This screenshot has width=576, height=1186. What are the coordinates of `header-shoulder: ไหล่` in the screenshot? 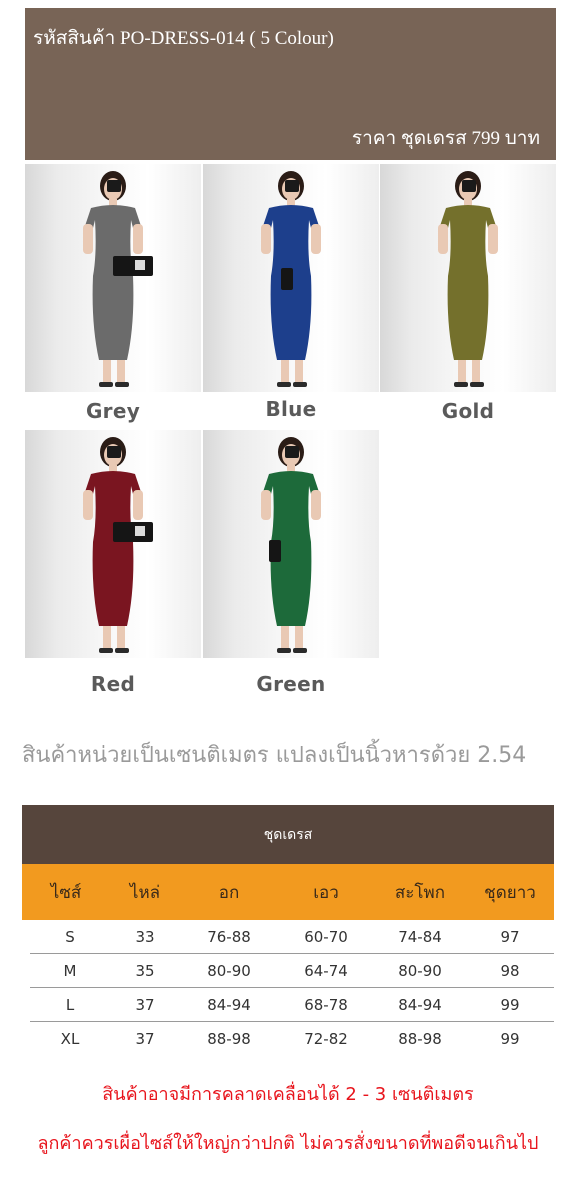 It's located at (145, 892).